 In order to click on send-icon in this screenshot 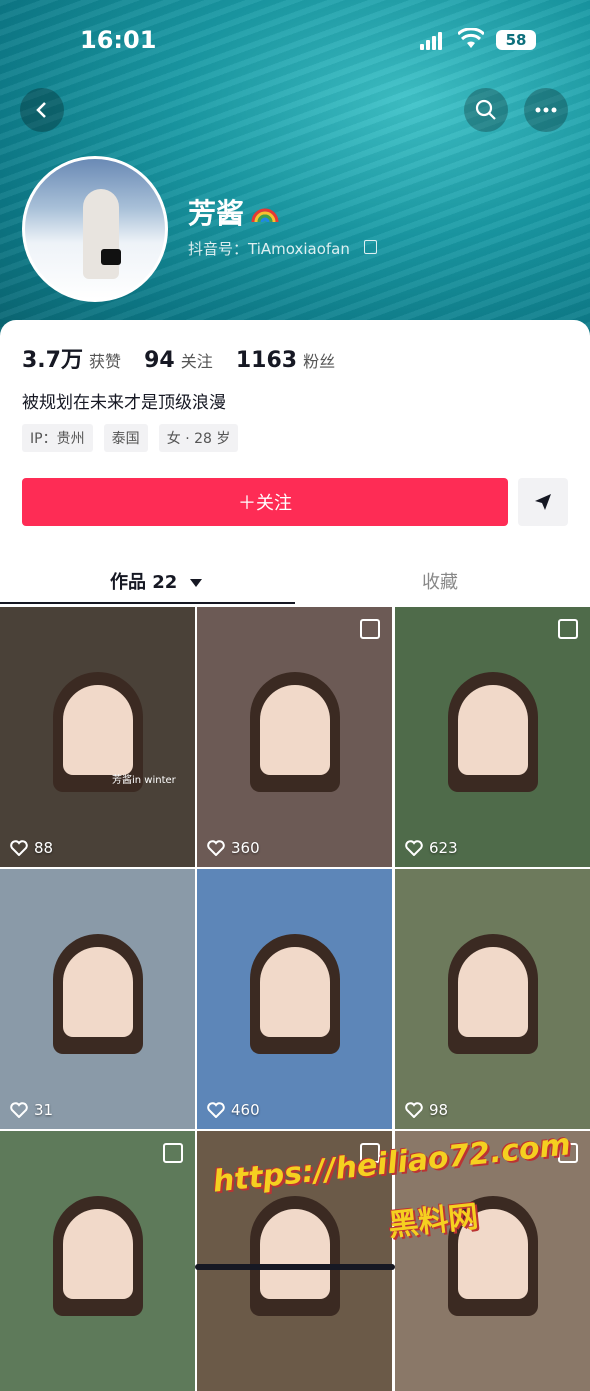, I will do `click(543, 502)`.